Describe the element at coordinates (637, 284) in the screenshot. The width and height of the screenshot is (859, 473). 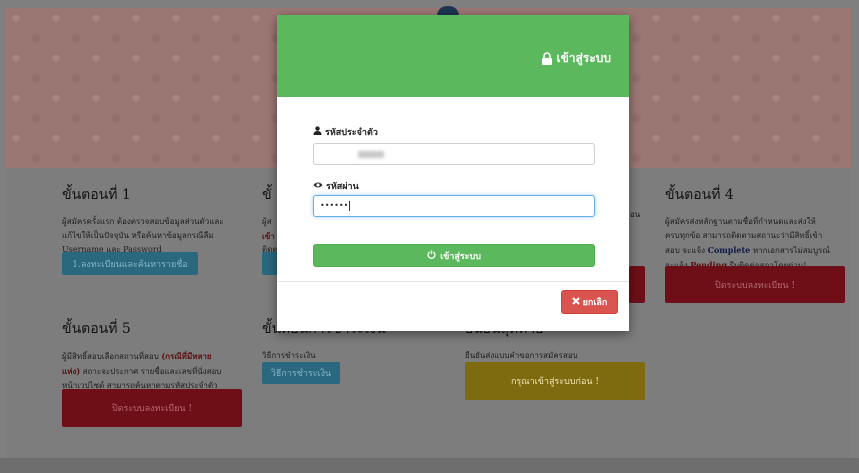
I see `step-3-button-fragment` at that location.